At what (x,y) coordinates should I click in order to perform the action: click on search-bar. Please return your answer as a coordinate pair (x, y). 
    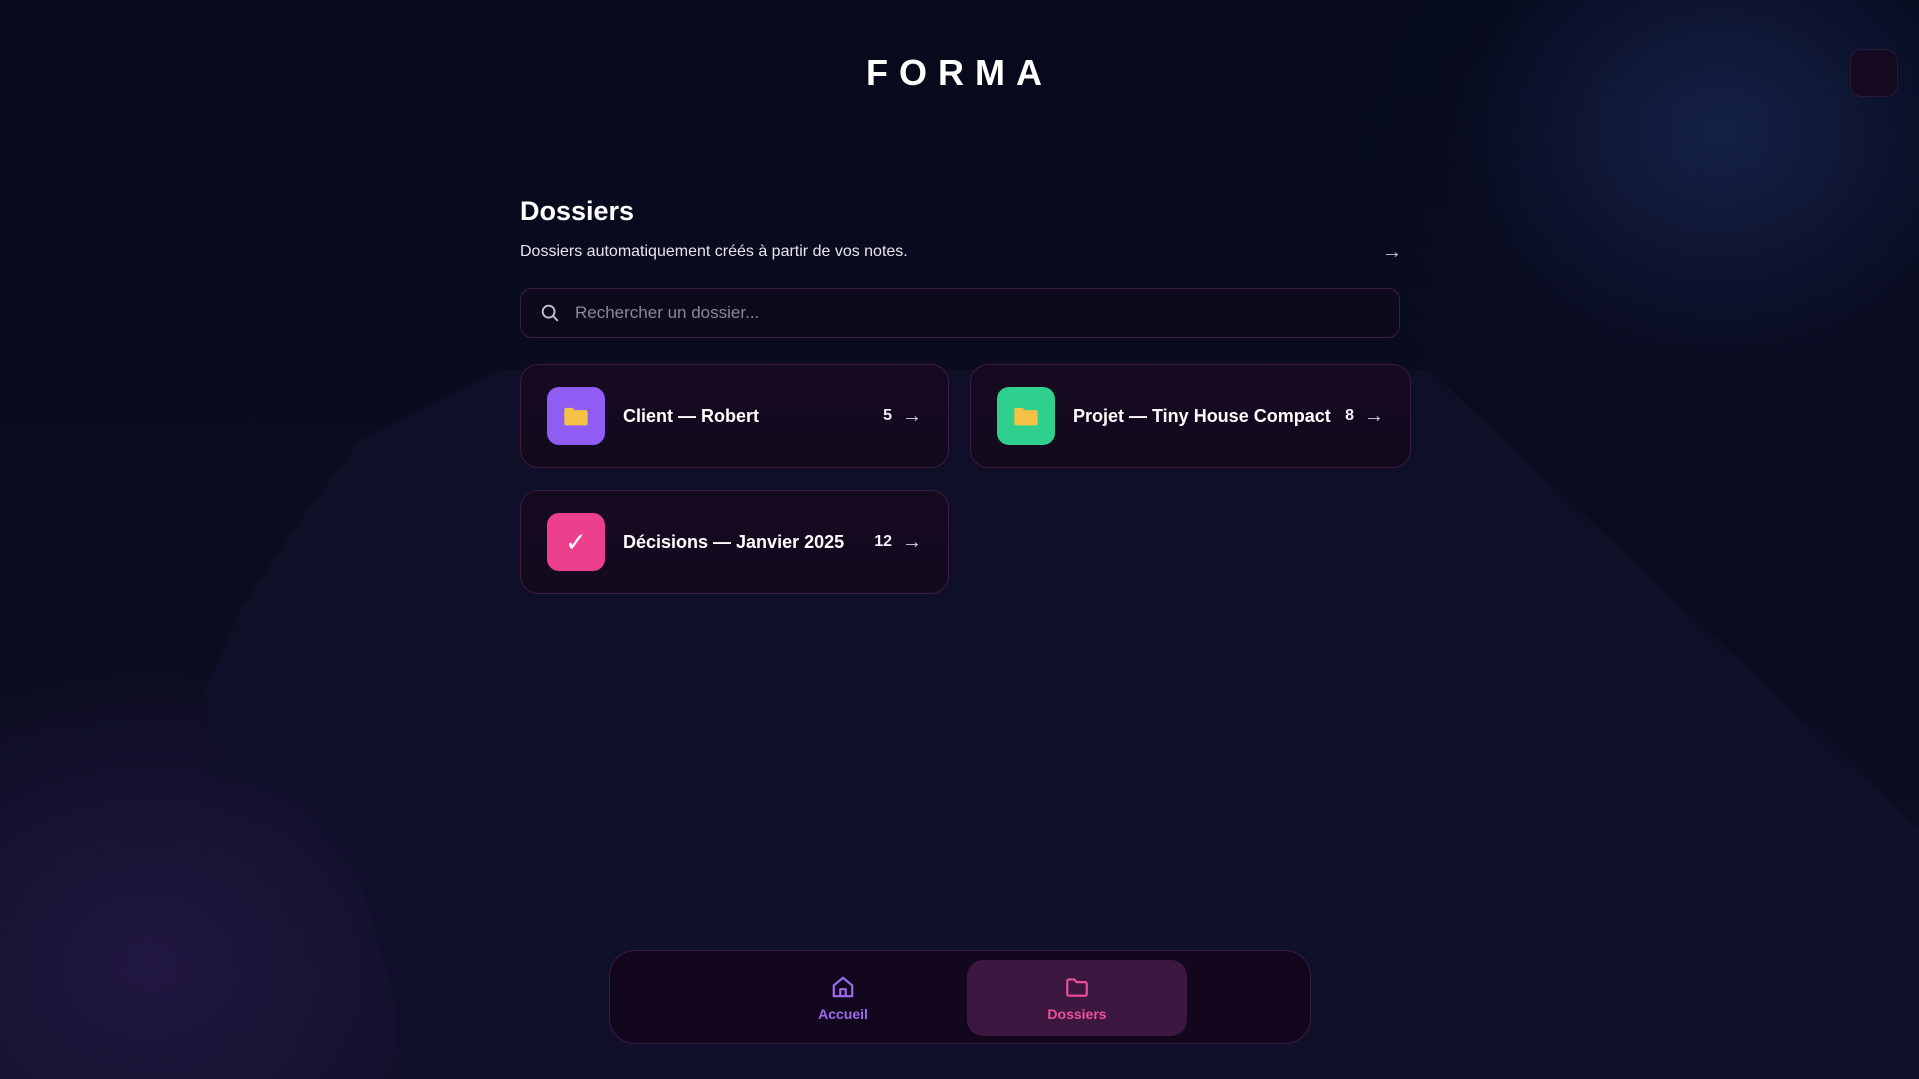
    Looking at the image, I should click on (960, 313).